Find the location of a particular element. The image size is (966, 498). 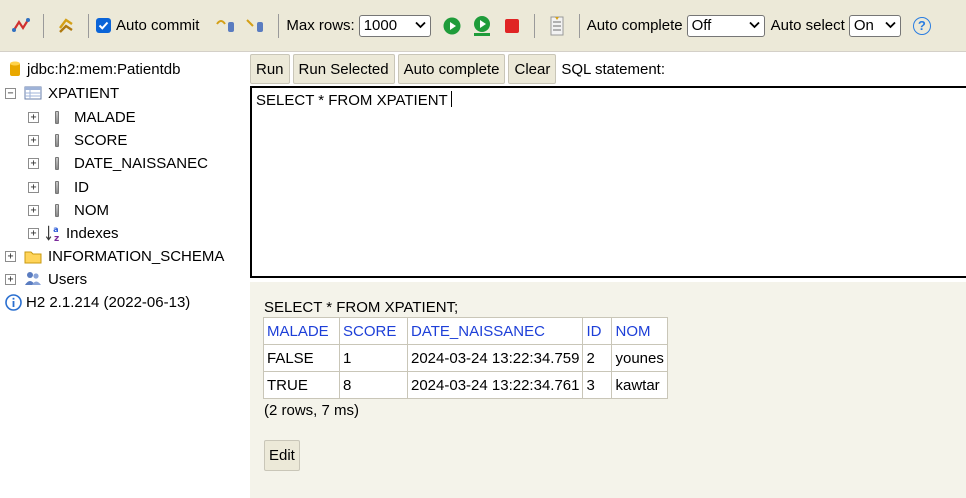

tree-column-item: + SCORE is located at coordinates (77, 140).